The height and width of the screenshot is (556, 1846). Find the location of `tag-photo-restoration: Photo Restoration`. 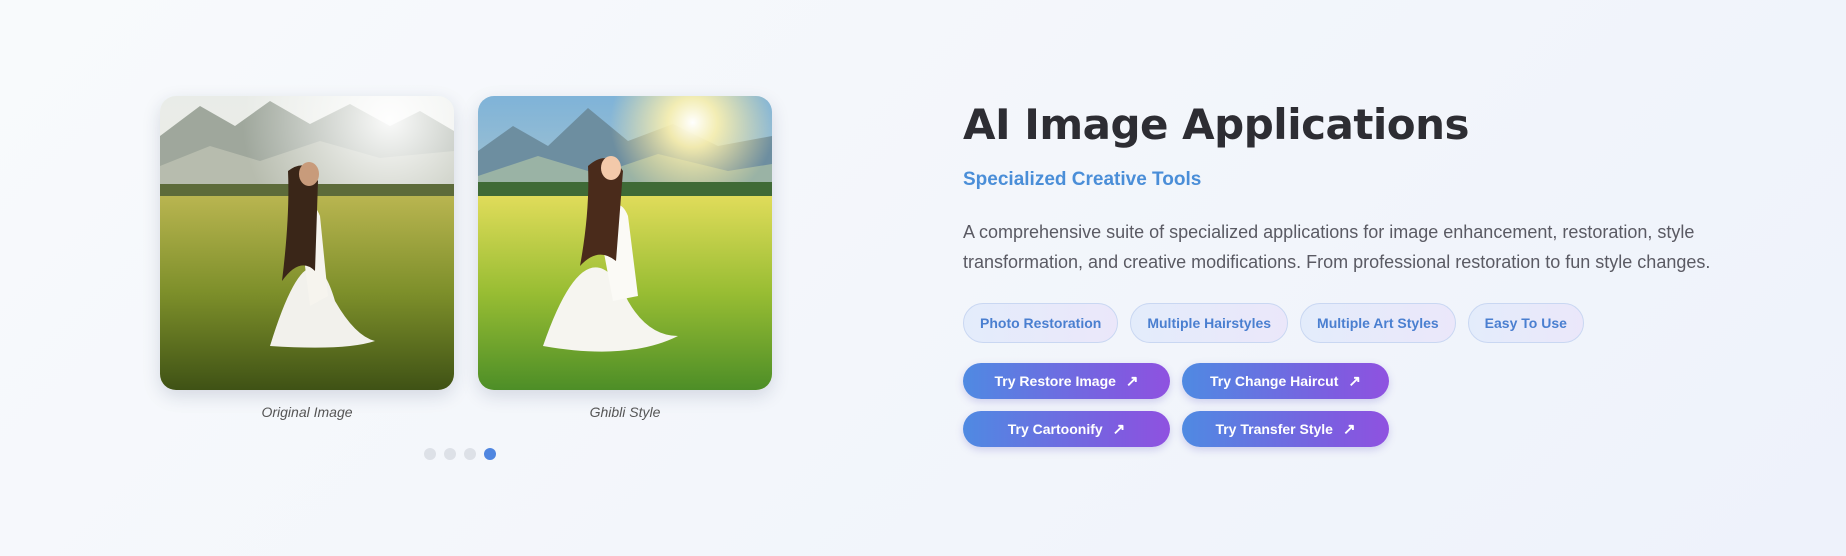

tag-photo-restoration: Photo Restoration is located at coordinates (1041, 323).